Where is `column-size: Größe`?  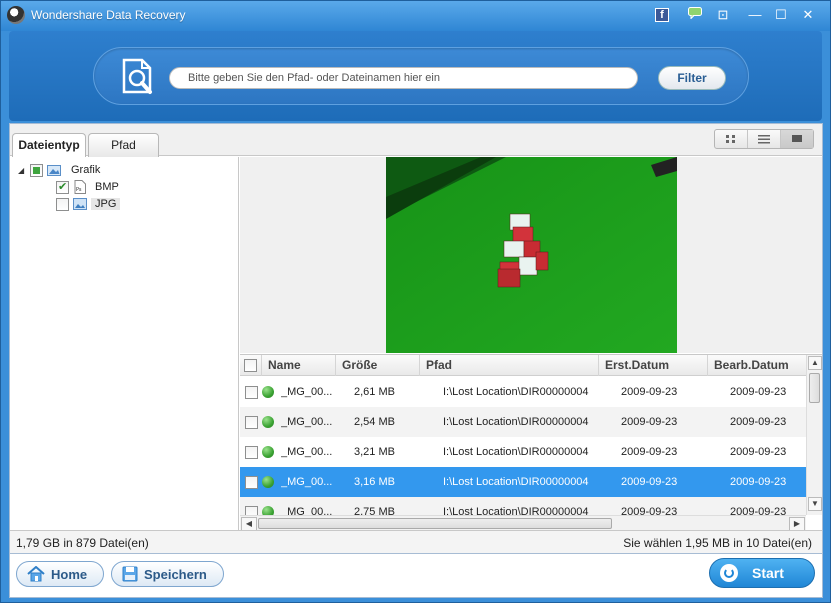 column-size: Größe is located at coordinates (378, 365).